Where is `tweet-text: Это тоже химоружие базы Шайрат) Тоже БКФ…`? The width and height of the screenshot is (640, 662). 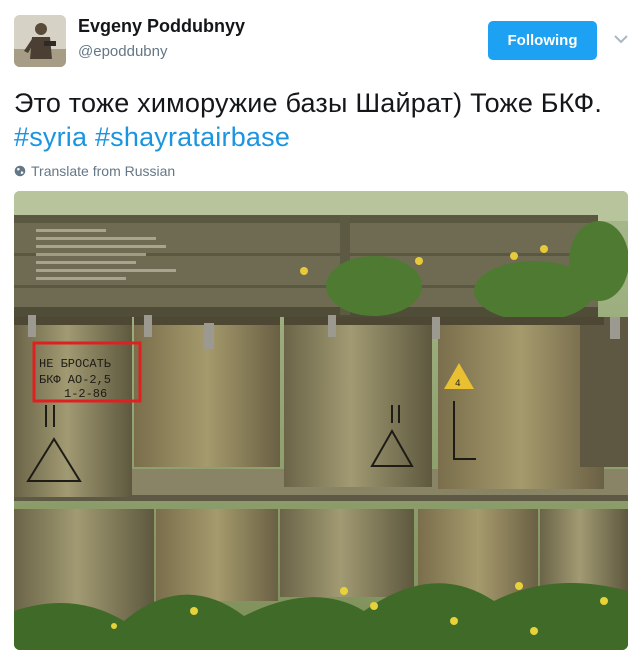 tweet-text: Это тоже химоружие базы Шайрат) Тоже БКФ… is located at coordinates (316, 120).